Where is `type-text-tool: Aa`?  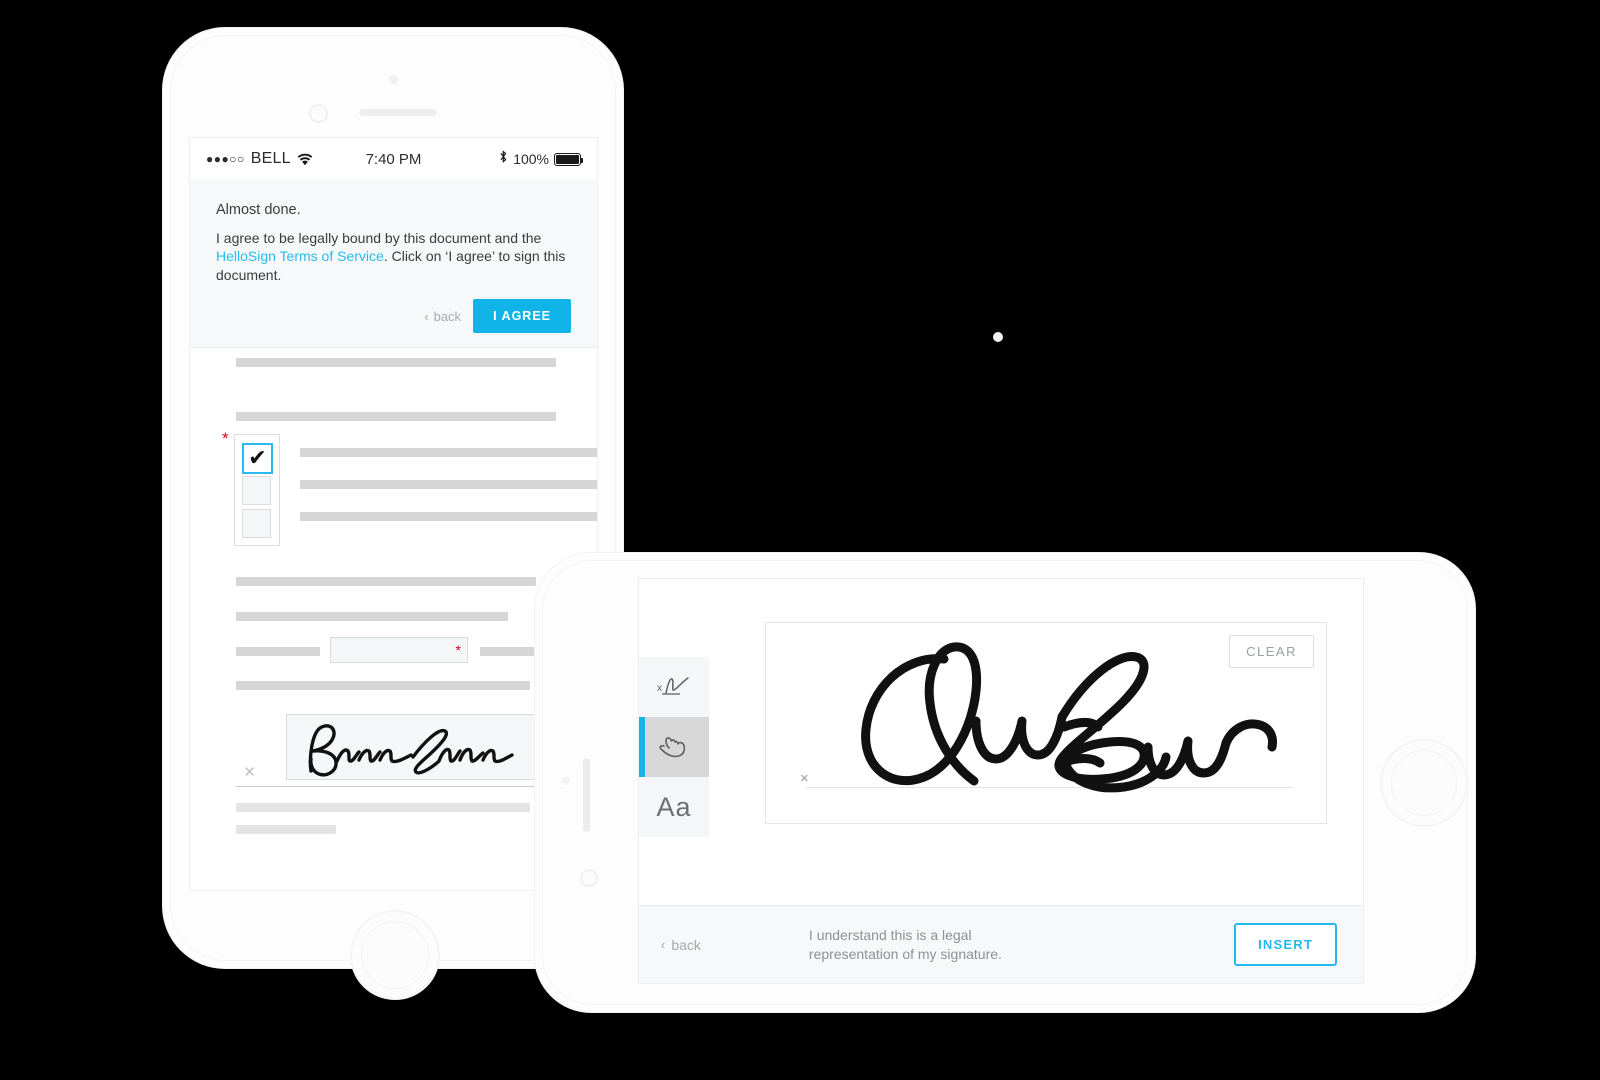 type-text-tool: Aa is located at coordinates (674, 807).